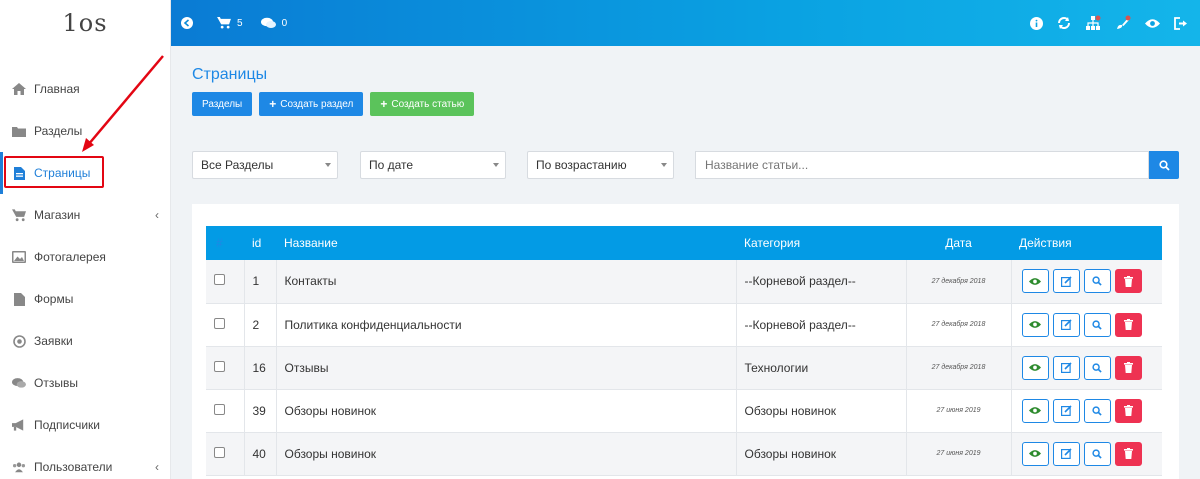 The height and width of the screenshot is (479, 1200). What do you see at coordinates (85, 215) in the screenshot?
I see `sidebar-item-shop: Магазин ‹` at bounding box center [85, 215].